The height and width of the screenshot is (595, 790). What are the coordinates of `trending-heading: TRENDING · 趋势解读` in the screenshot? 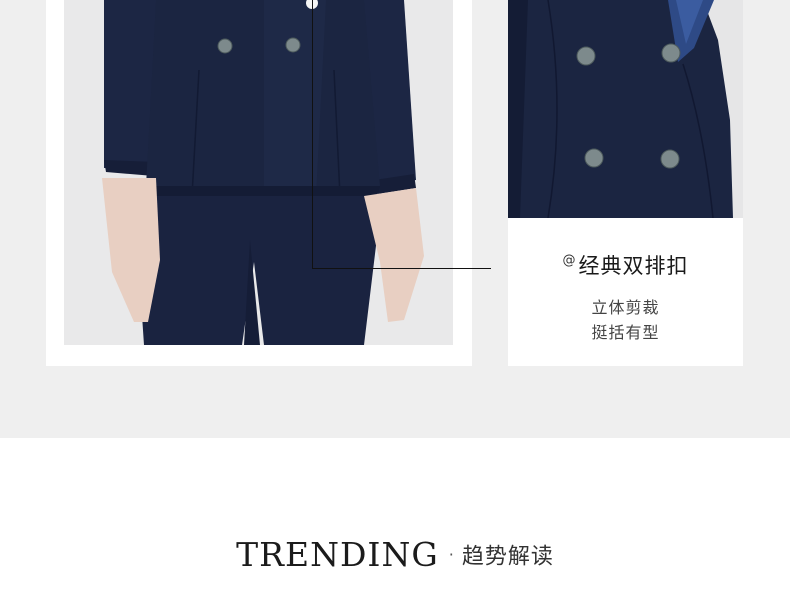 It's located at (395, 554).